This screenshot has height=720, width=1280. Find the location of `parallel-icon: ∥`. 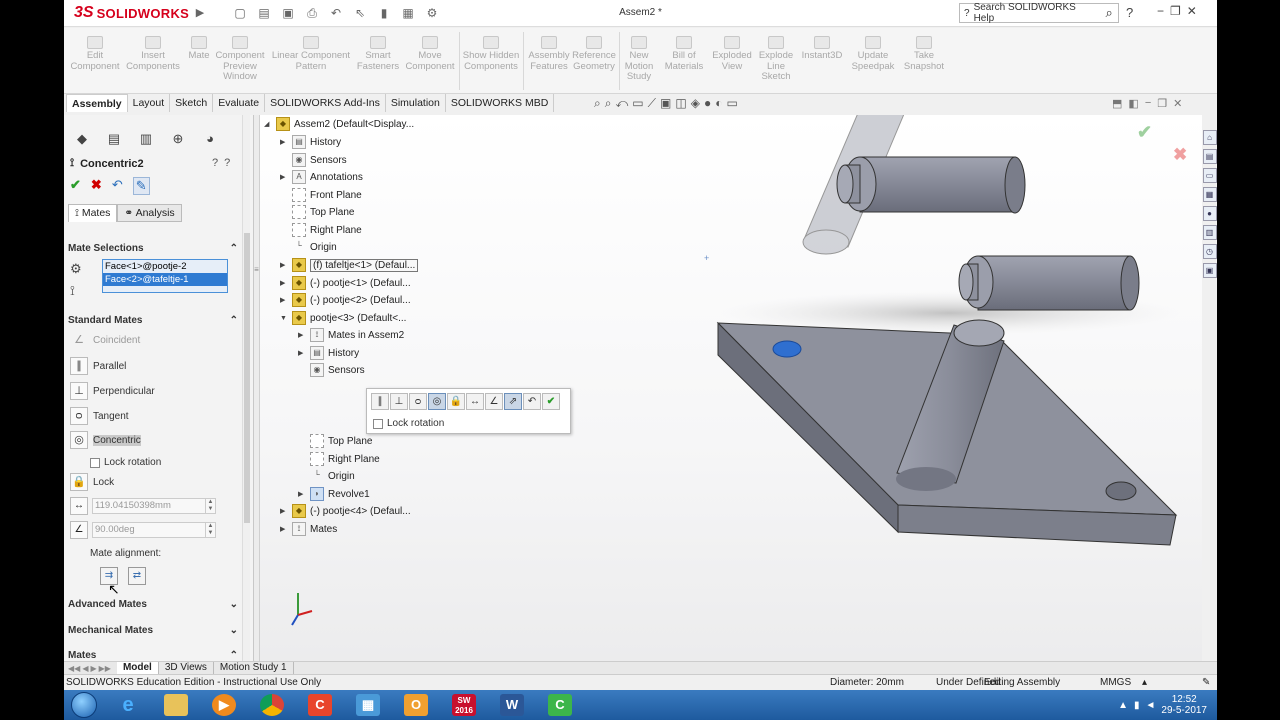

parallel-icon: ∥ is located at coordinates (380, 401).